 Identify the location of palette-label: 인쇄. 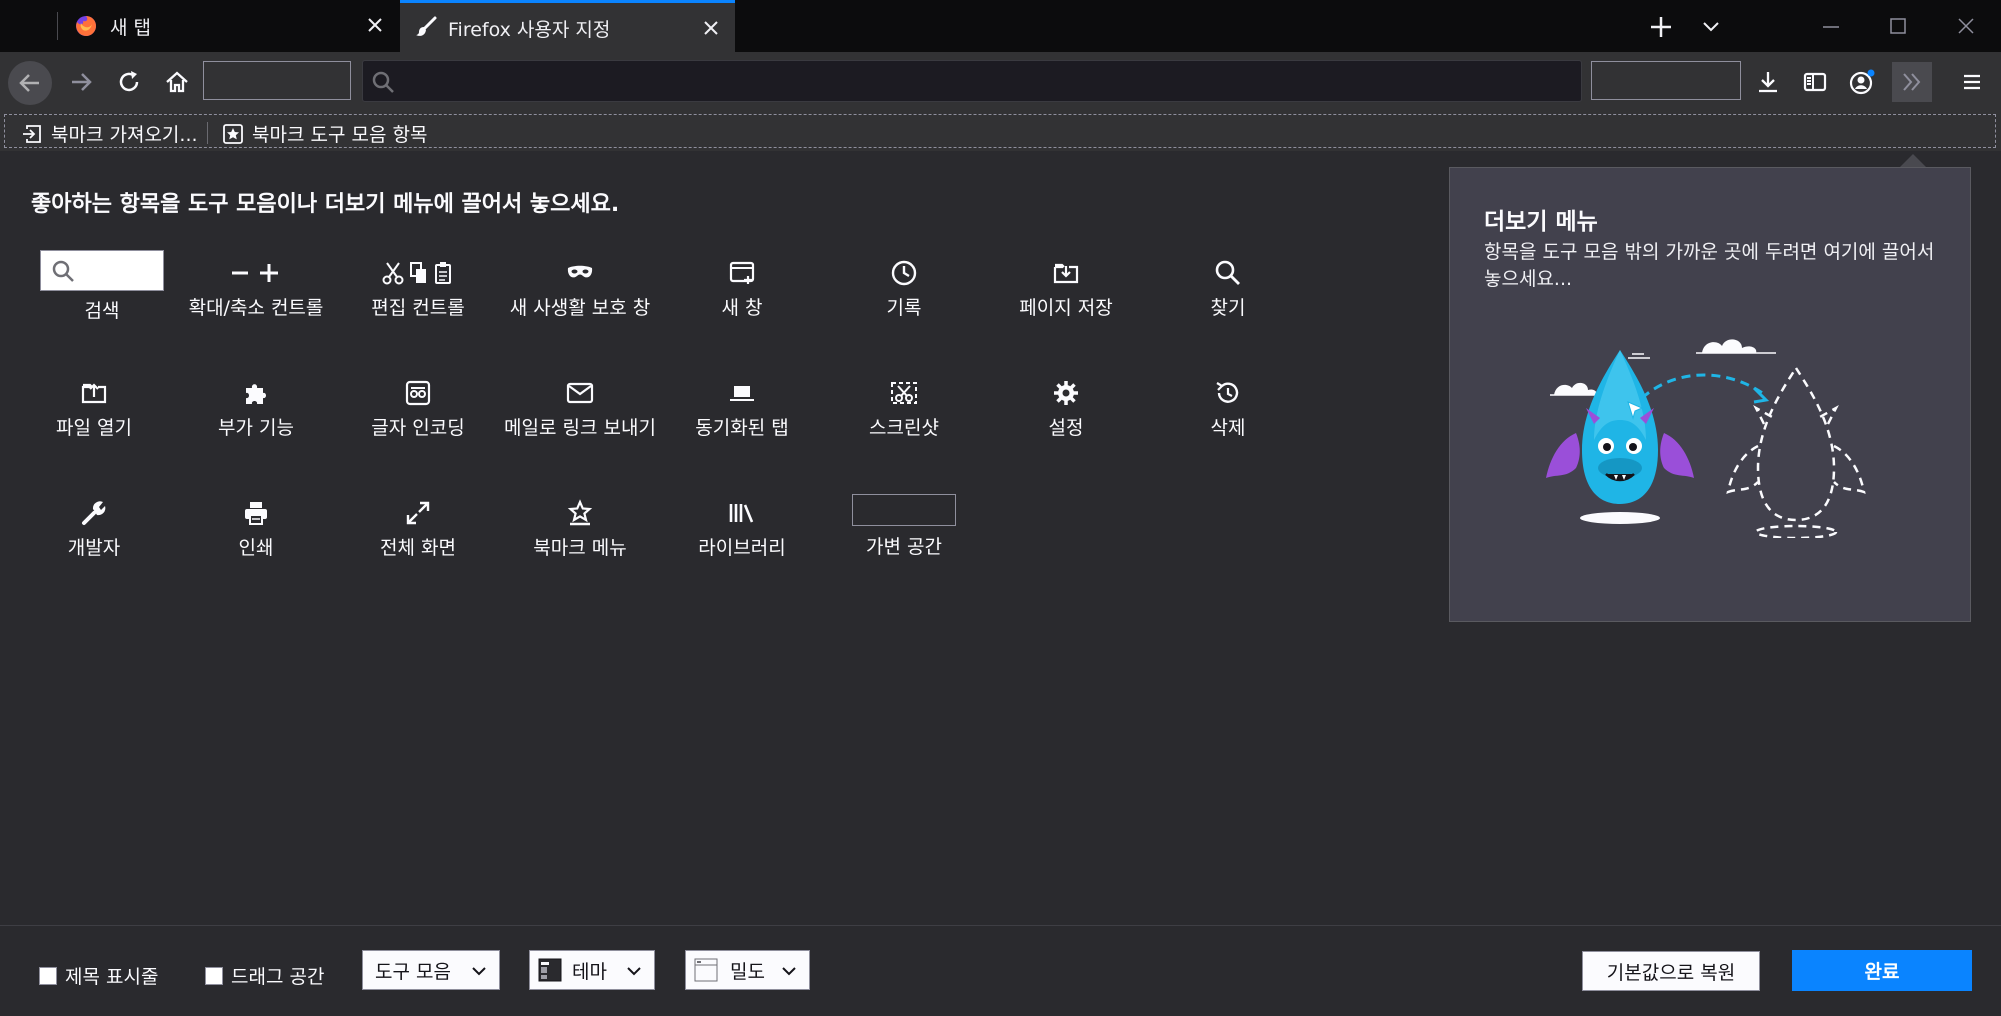
(256, 548).